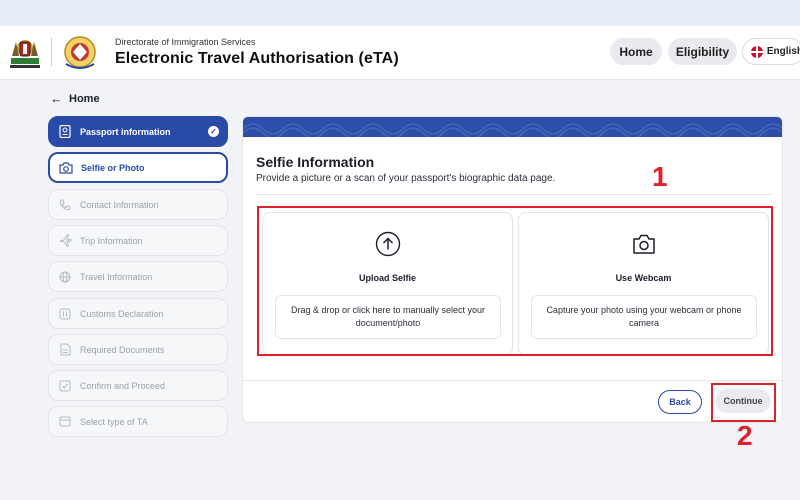 This screenshot has height=500, width=800. What do you see at coordinates (65, 350) in the screenshot?
I see `document-icon` at bounding box center [65, 350].